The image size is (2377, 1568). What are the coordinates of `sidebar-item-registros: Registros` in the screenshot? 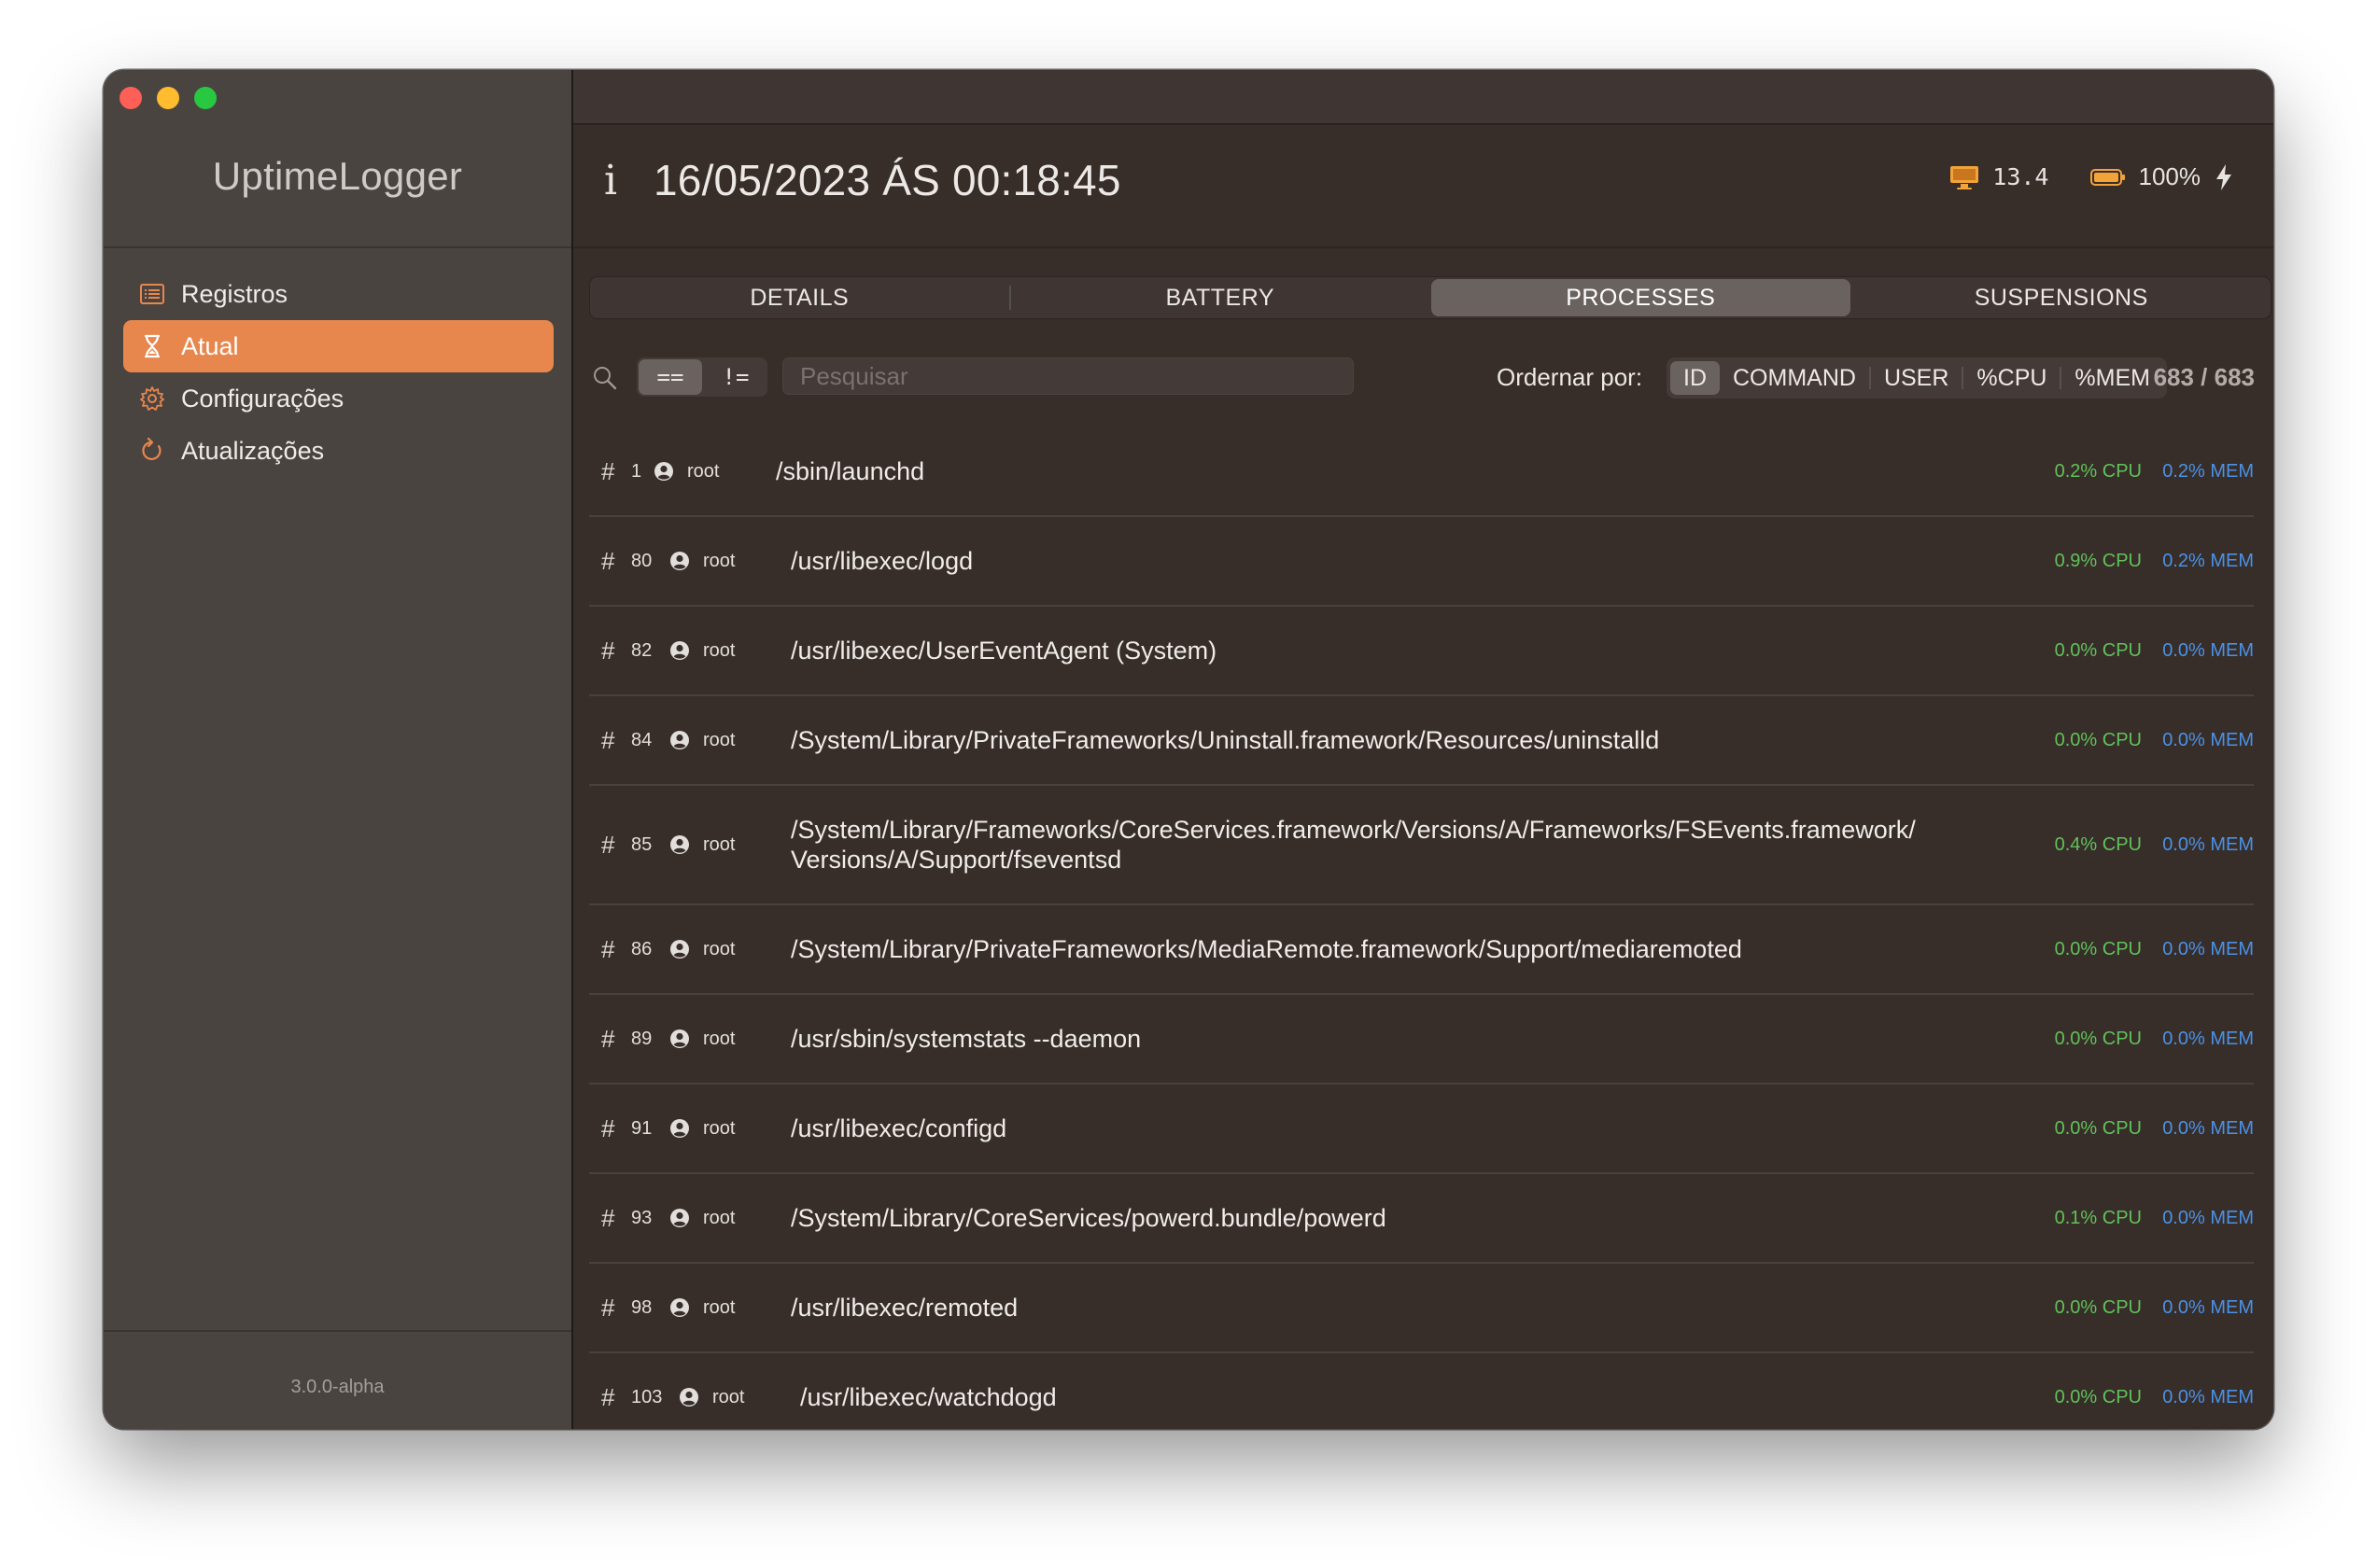 It's located at (338, 294).